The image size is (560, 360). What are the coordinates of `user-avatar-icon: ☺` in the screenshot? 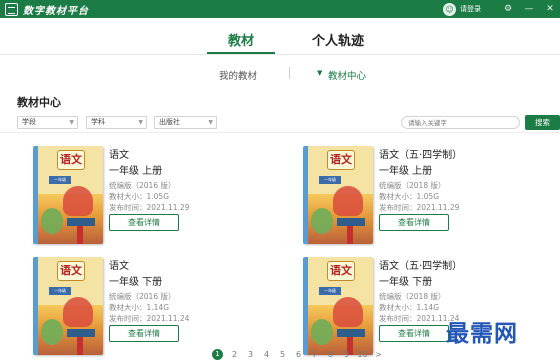 It's located at (449, 9).